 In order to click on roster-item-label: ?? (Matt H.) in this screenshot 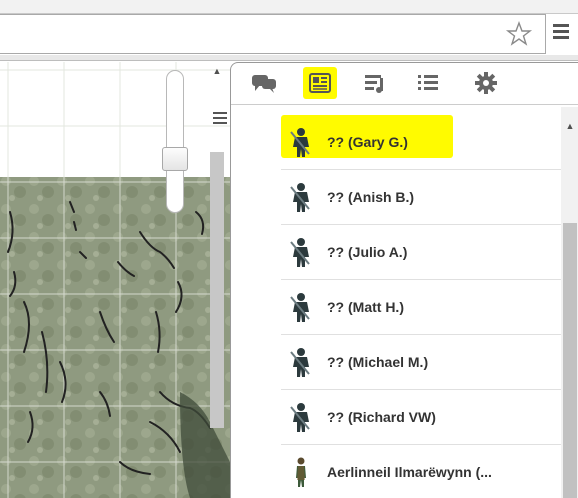, I will do `click(365, 307)`.